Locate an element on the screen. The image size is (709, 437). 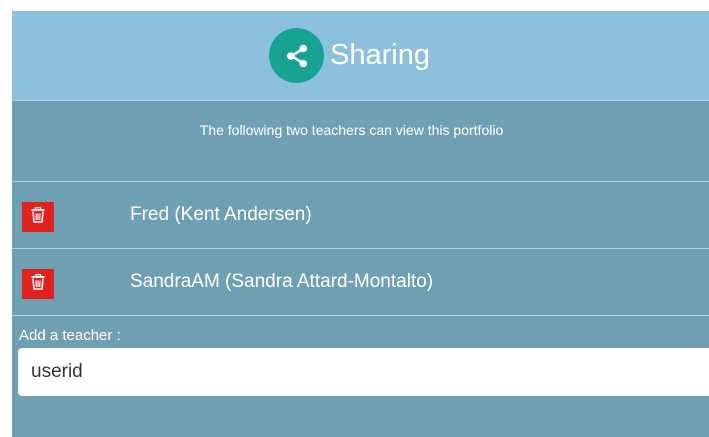
add-teacher-label: Add a teacher : is located at coordinates (70, 335).